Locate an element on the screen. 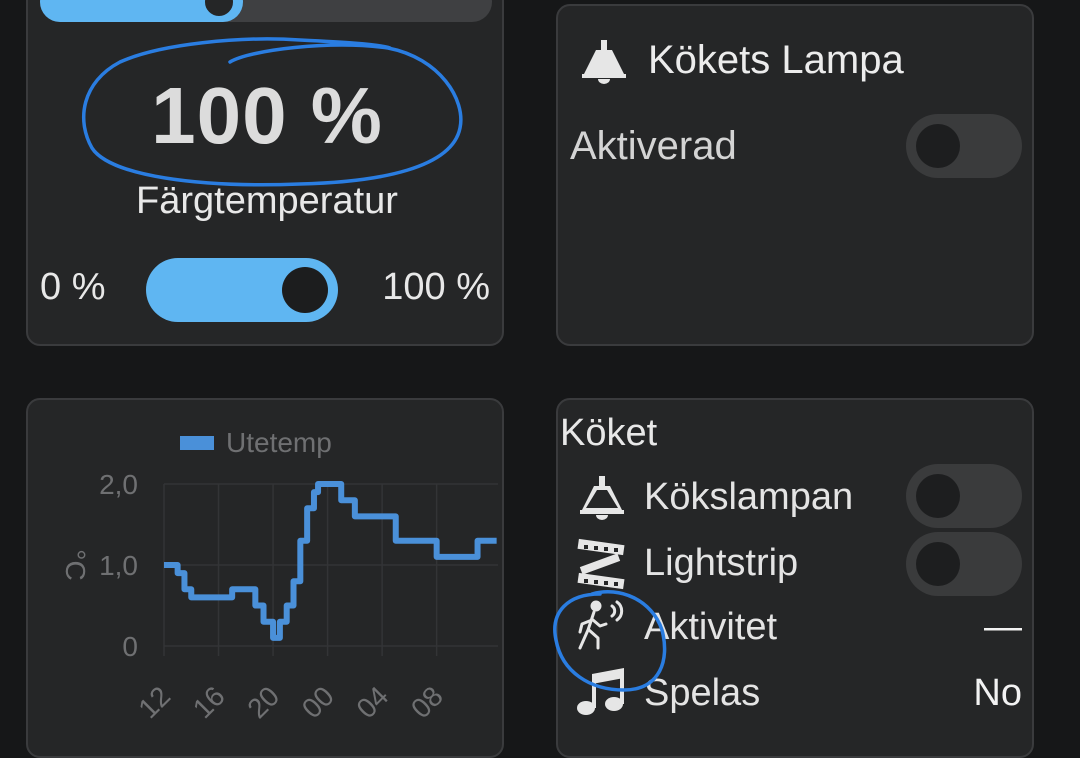  x-tick-label: 04 is located at coordinates (372, 702).